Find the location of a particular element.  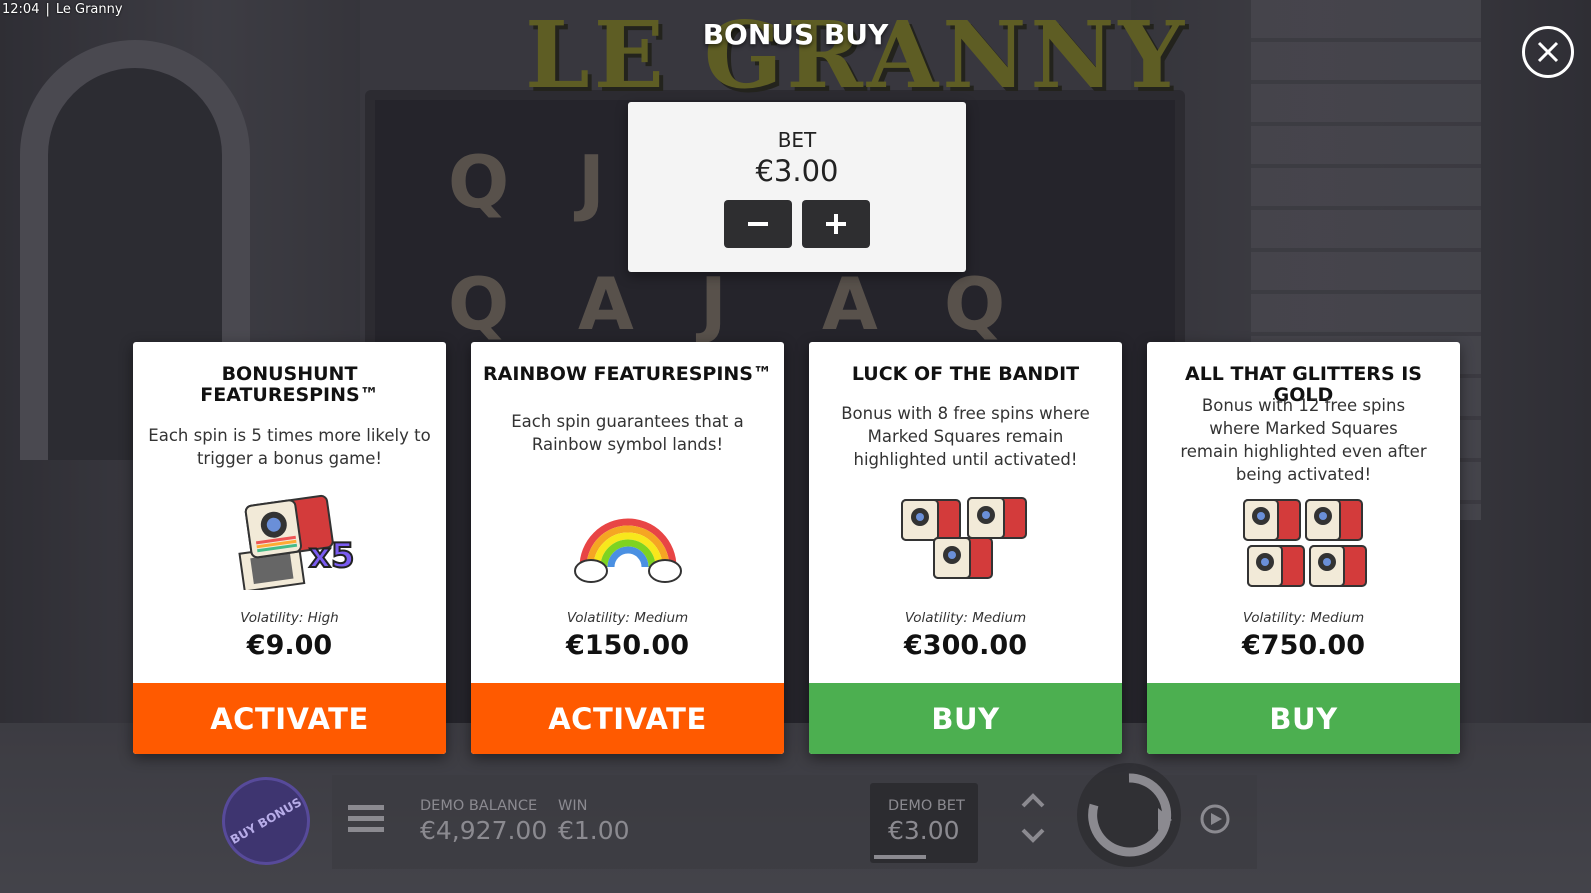

demo-bet-label: DEMO BET is located at coordinates (926, 806).